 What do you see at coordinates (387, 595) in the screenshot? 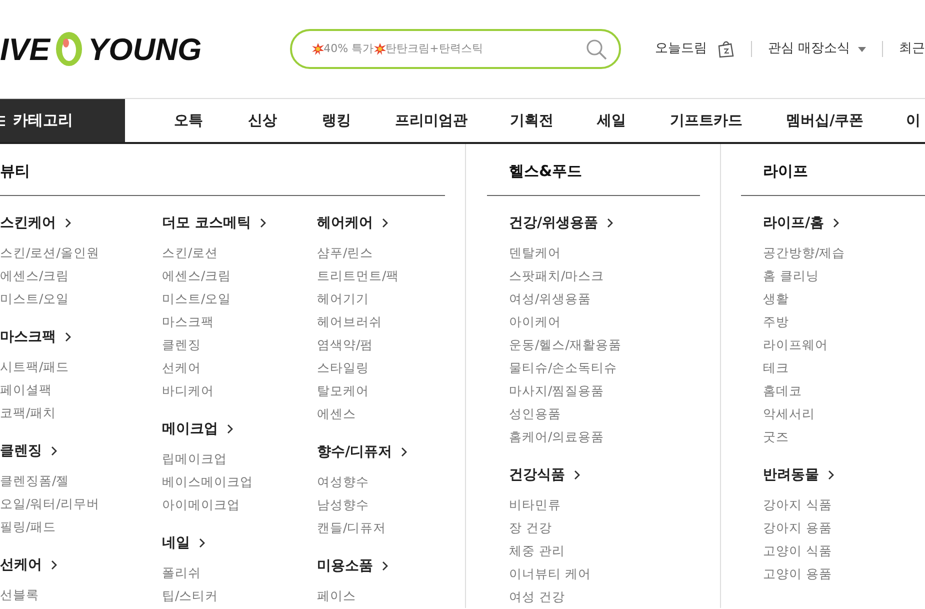
I see `category-link: 페이스` at bounding box center [387, 595].